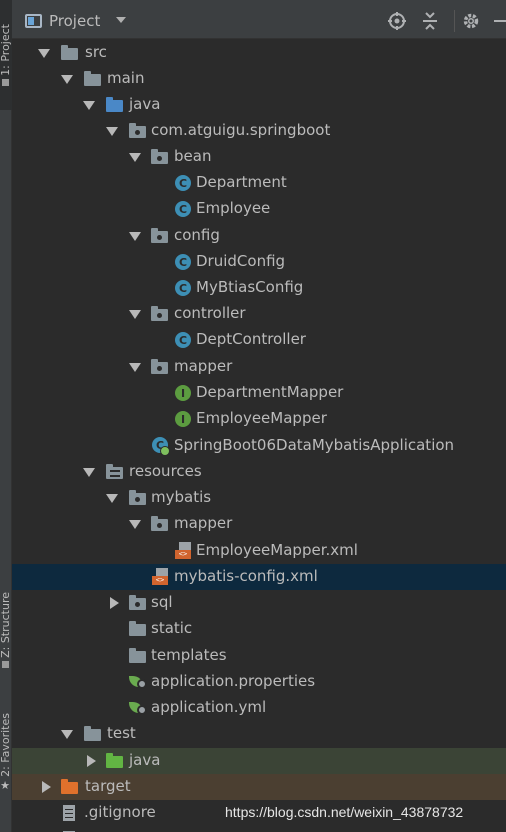  I want to click on tree-node-label: mybatis, so click(181, 497).